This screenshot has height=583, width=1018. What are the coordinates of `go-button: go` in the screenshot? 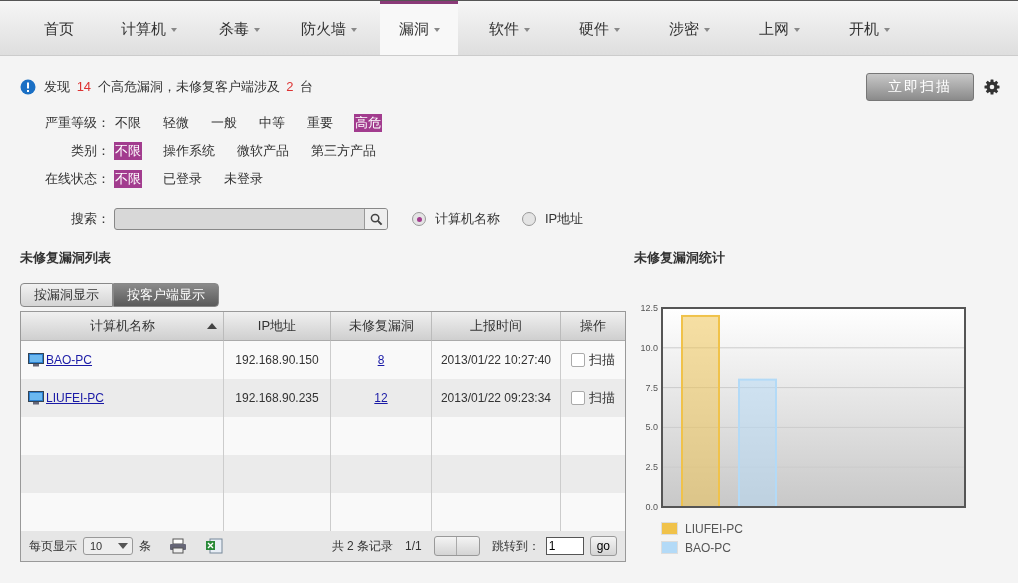 It's located at (603, 546).